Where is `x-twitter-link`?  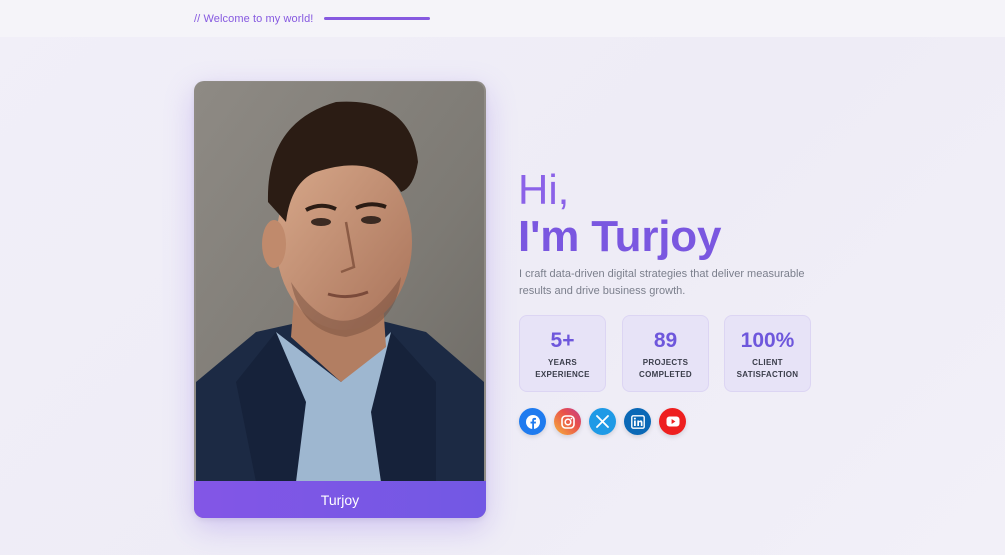 x-twitter-link is located at coordinates (602, 421).